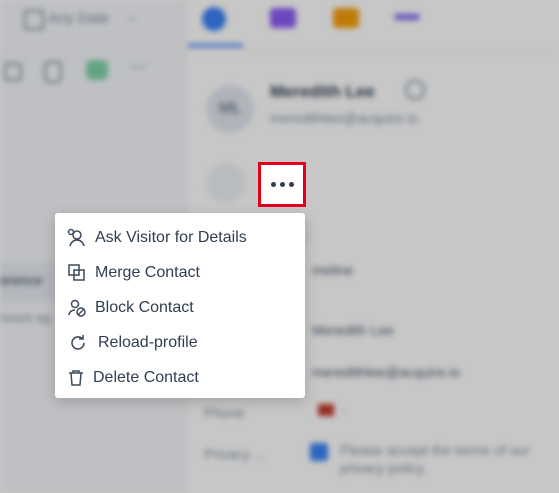 This screenshot has height=493, width=559. I want to click on menu-item-label: Delete Contact, so click(146, 377).